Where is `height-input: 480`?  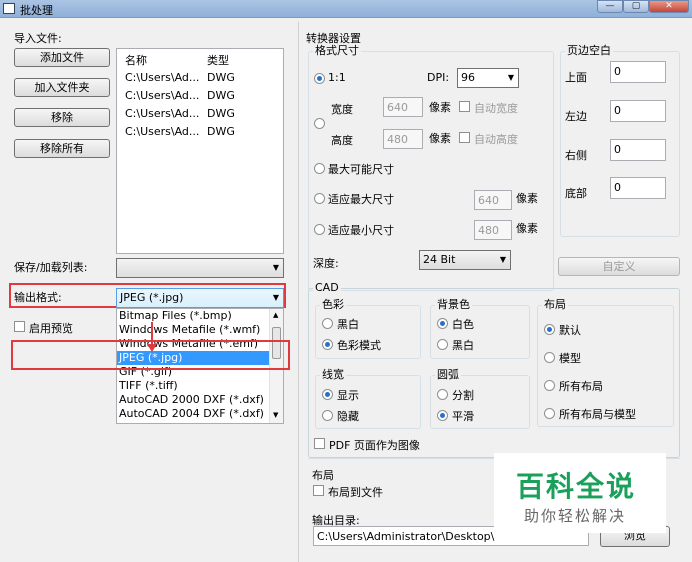
height-input: 480 is located at coordinates (403, 139).